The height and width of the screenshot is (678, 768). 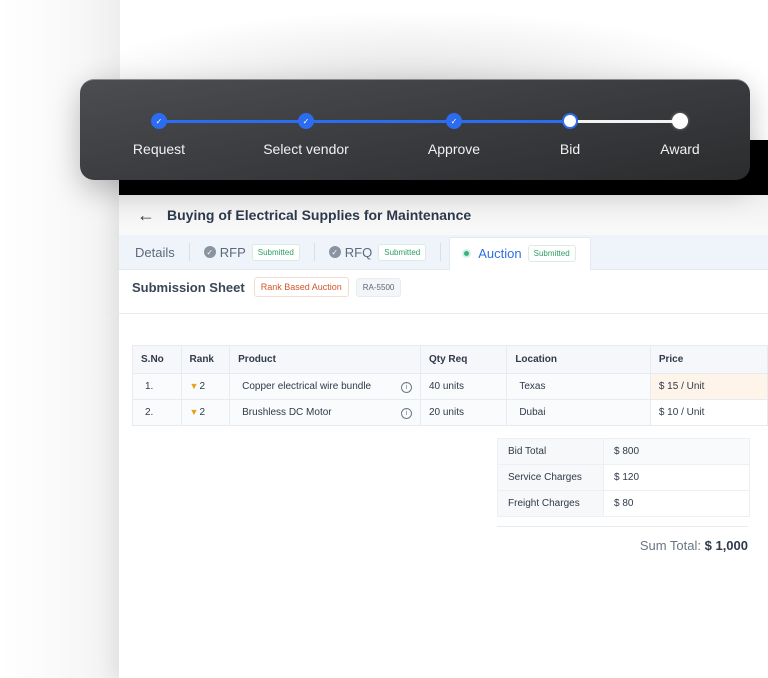 I want to click on reference-tag: RA-5500, so click(x=378, y=287).